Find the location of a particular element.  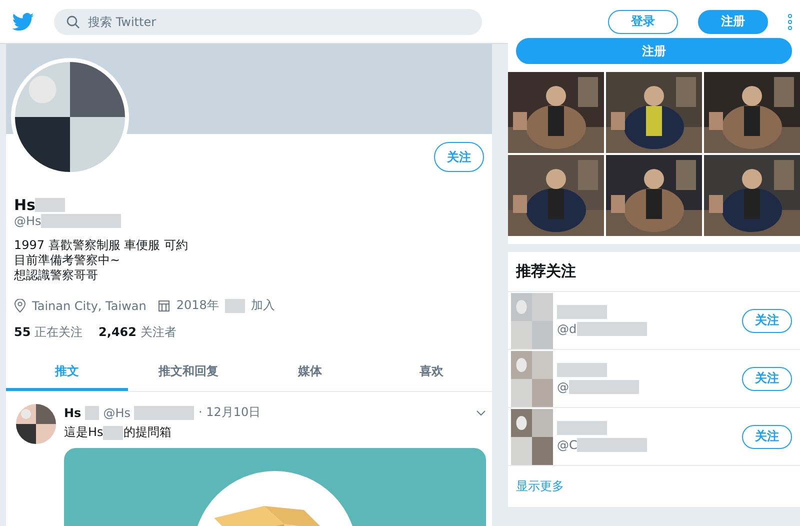

bio-line: 目前準備考警察中~ is located at coordinates (68, 260).